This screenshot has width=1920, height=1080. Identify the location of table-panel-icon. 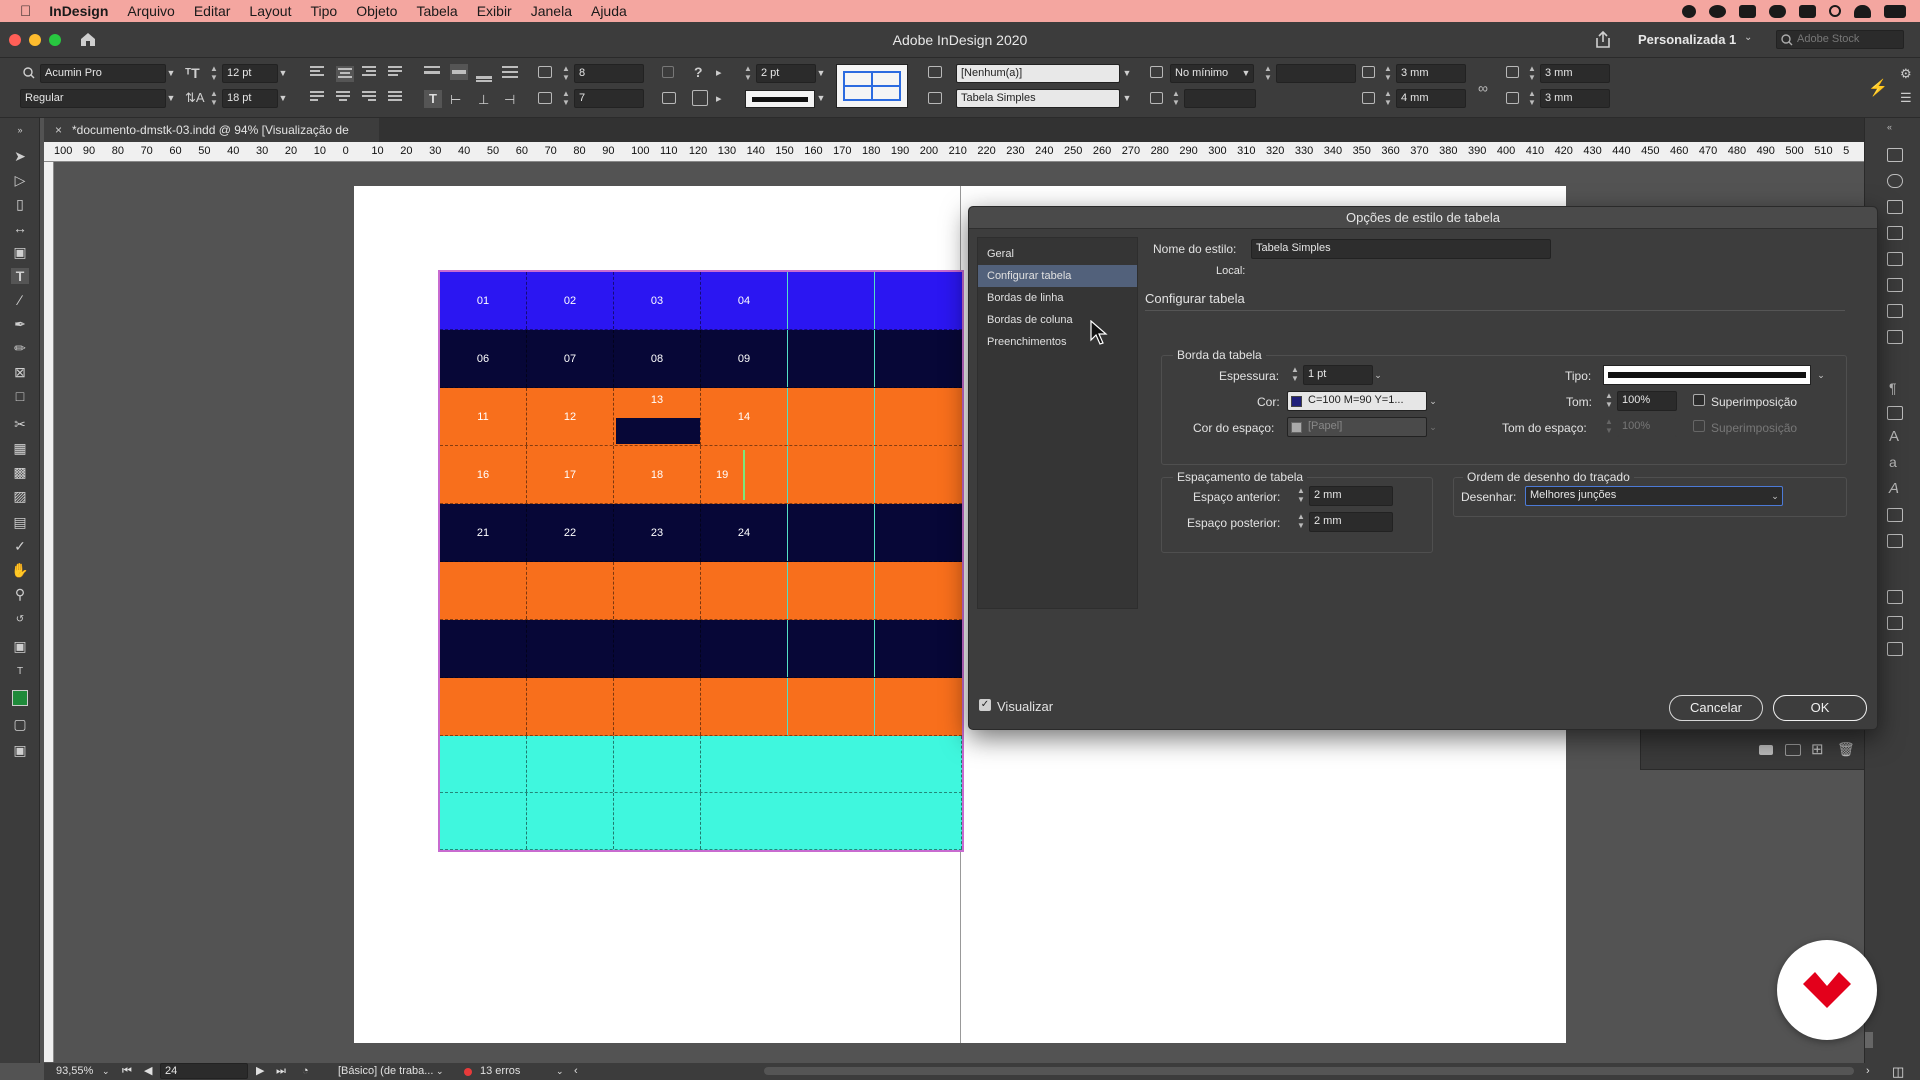
(1895, 597).